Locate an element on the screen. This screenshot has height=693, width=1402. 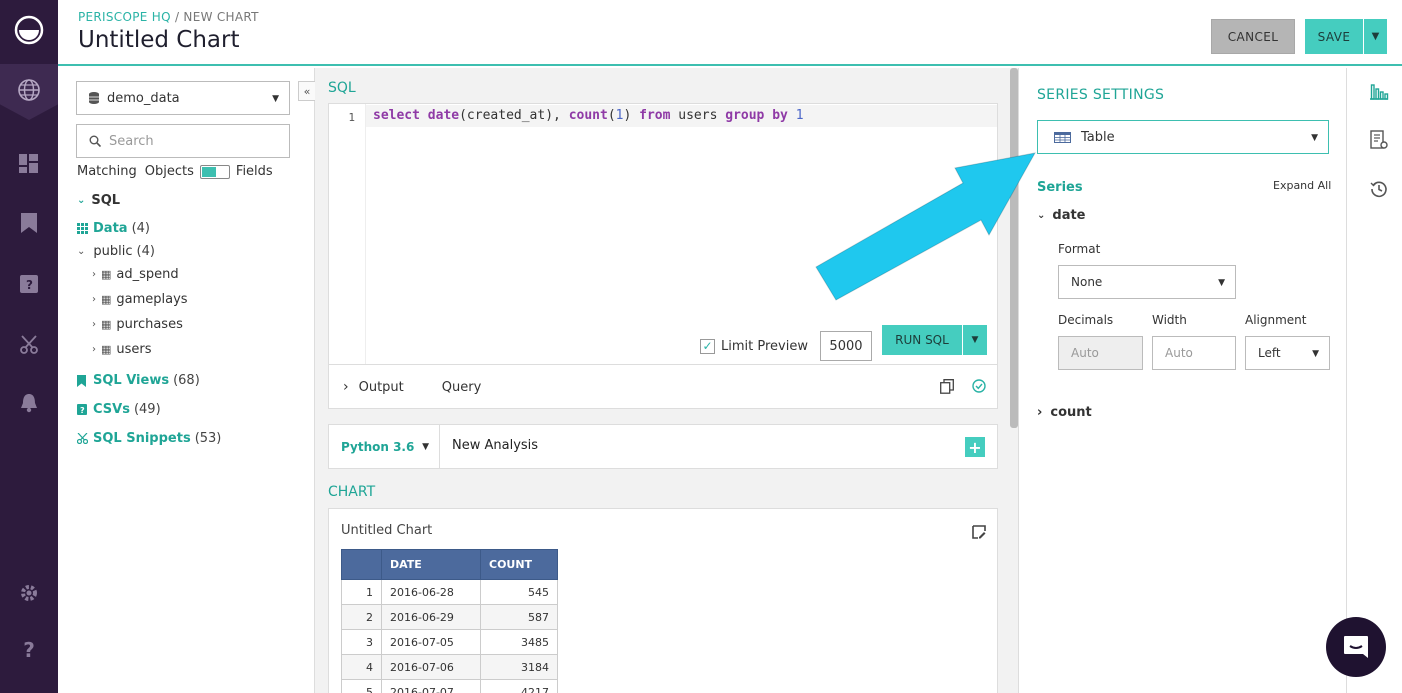
output-row: › Output Query is located at coordinates (663, 386).